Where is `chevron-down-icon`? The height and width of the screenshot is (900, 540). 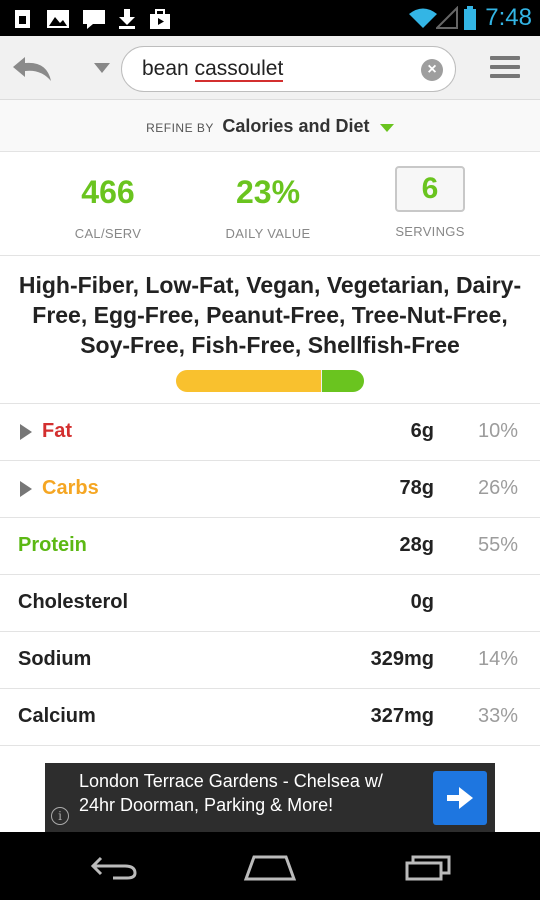 chevron-down-icon is located at coordinates (102, 68).